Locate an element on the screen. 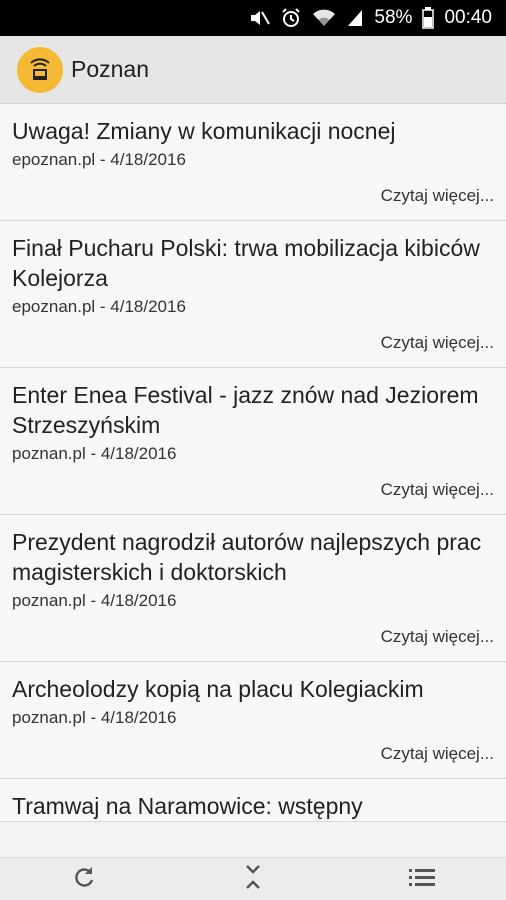 The image size is (506, 900). refresh-icon is located at coordinates (84, 879).